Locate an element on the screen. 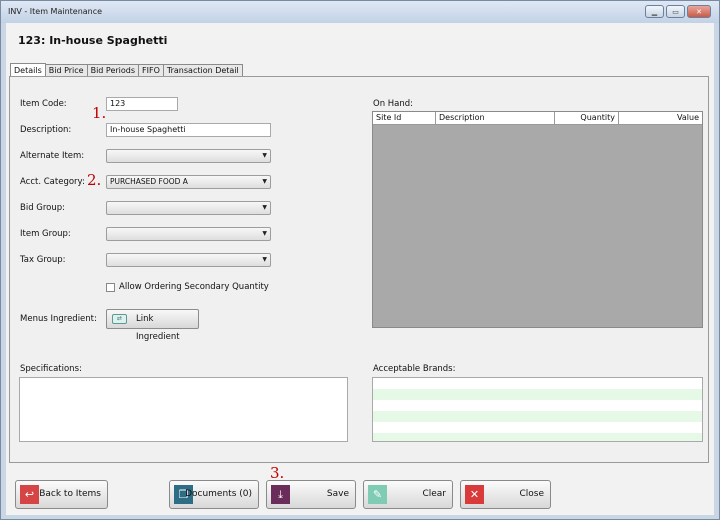 This screenshot has width=720, height=520. menus-ingredient-label: Menus Ingredient: is located at coordinates (58, 319).